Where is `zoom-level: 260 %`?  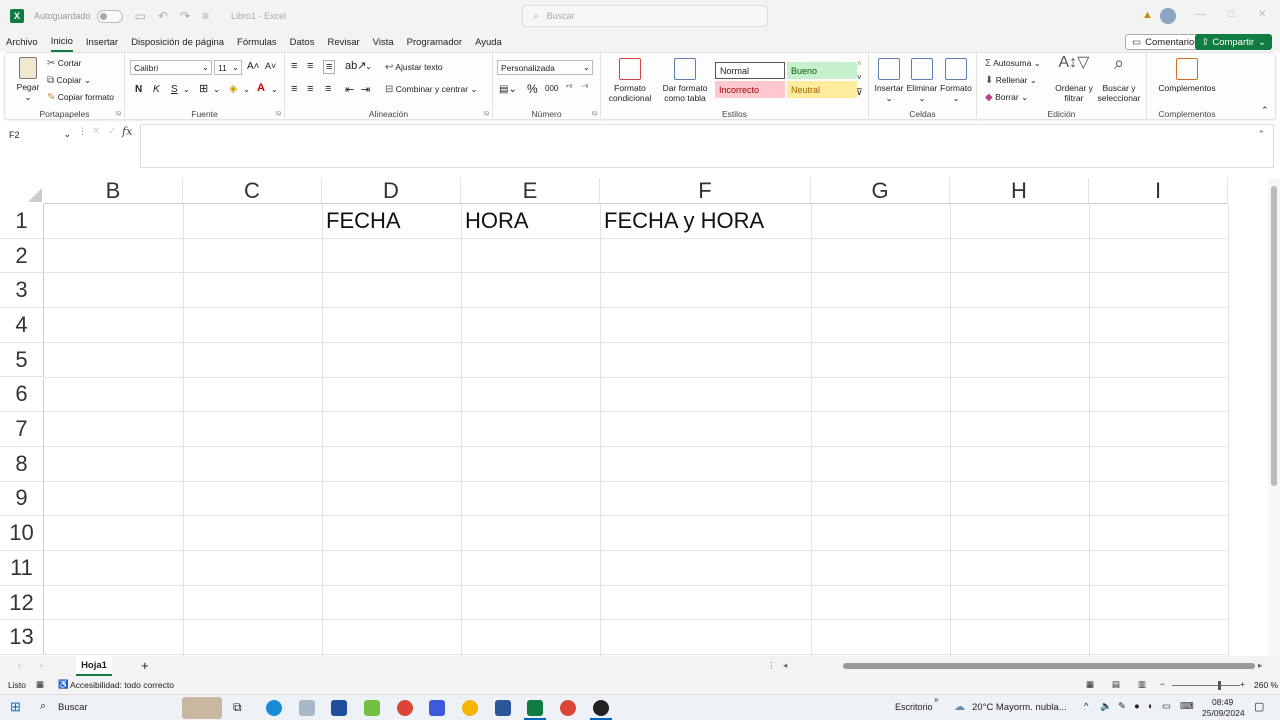
zoom-level: 260 % is located at coordinates (1266, 685).